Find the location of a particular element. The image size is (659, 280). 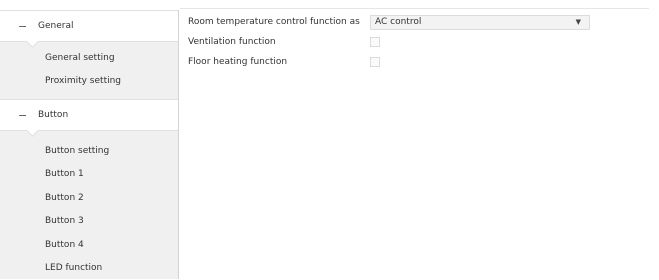

sidebar-group-button: − Button is located at coordinates (89, 115).